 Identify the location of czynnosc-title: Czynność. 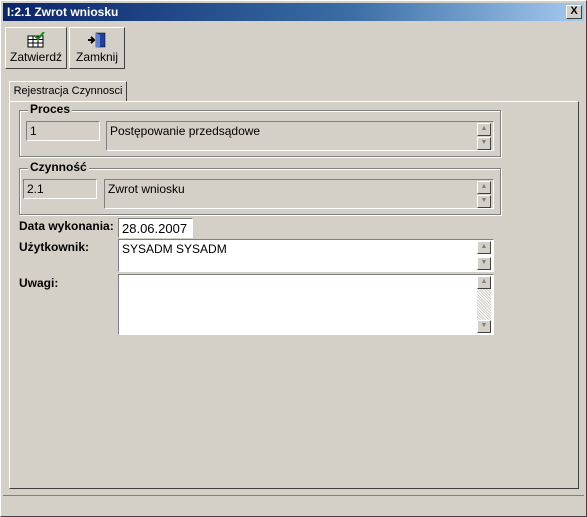
(58, 167).